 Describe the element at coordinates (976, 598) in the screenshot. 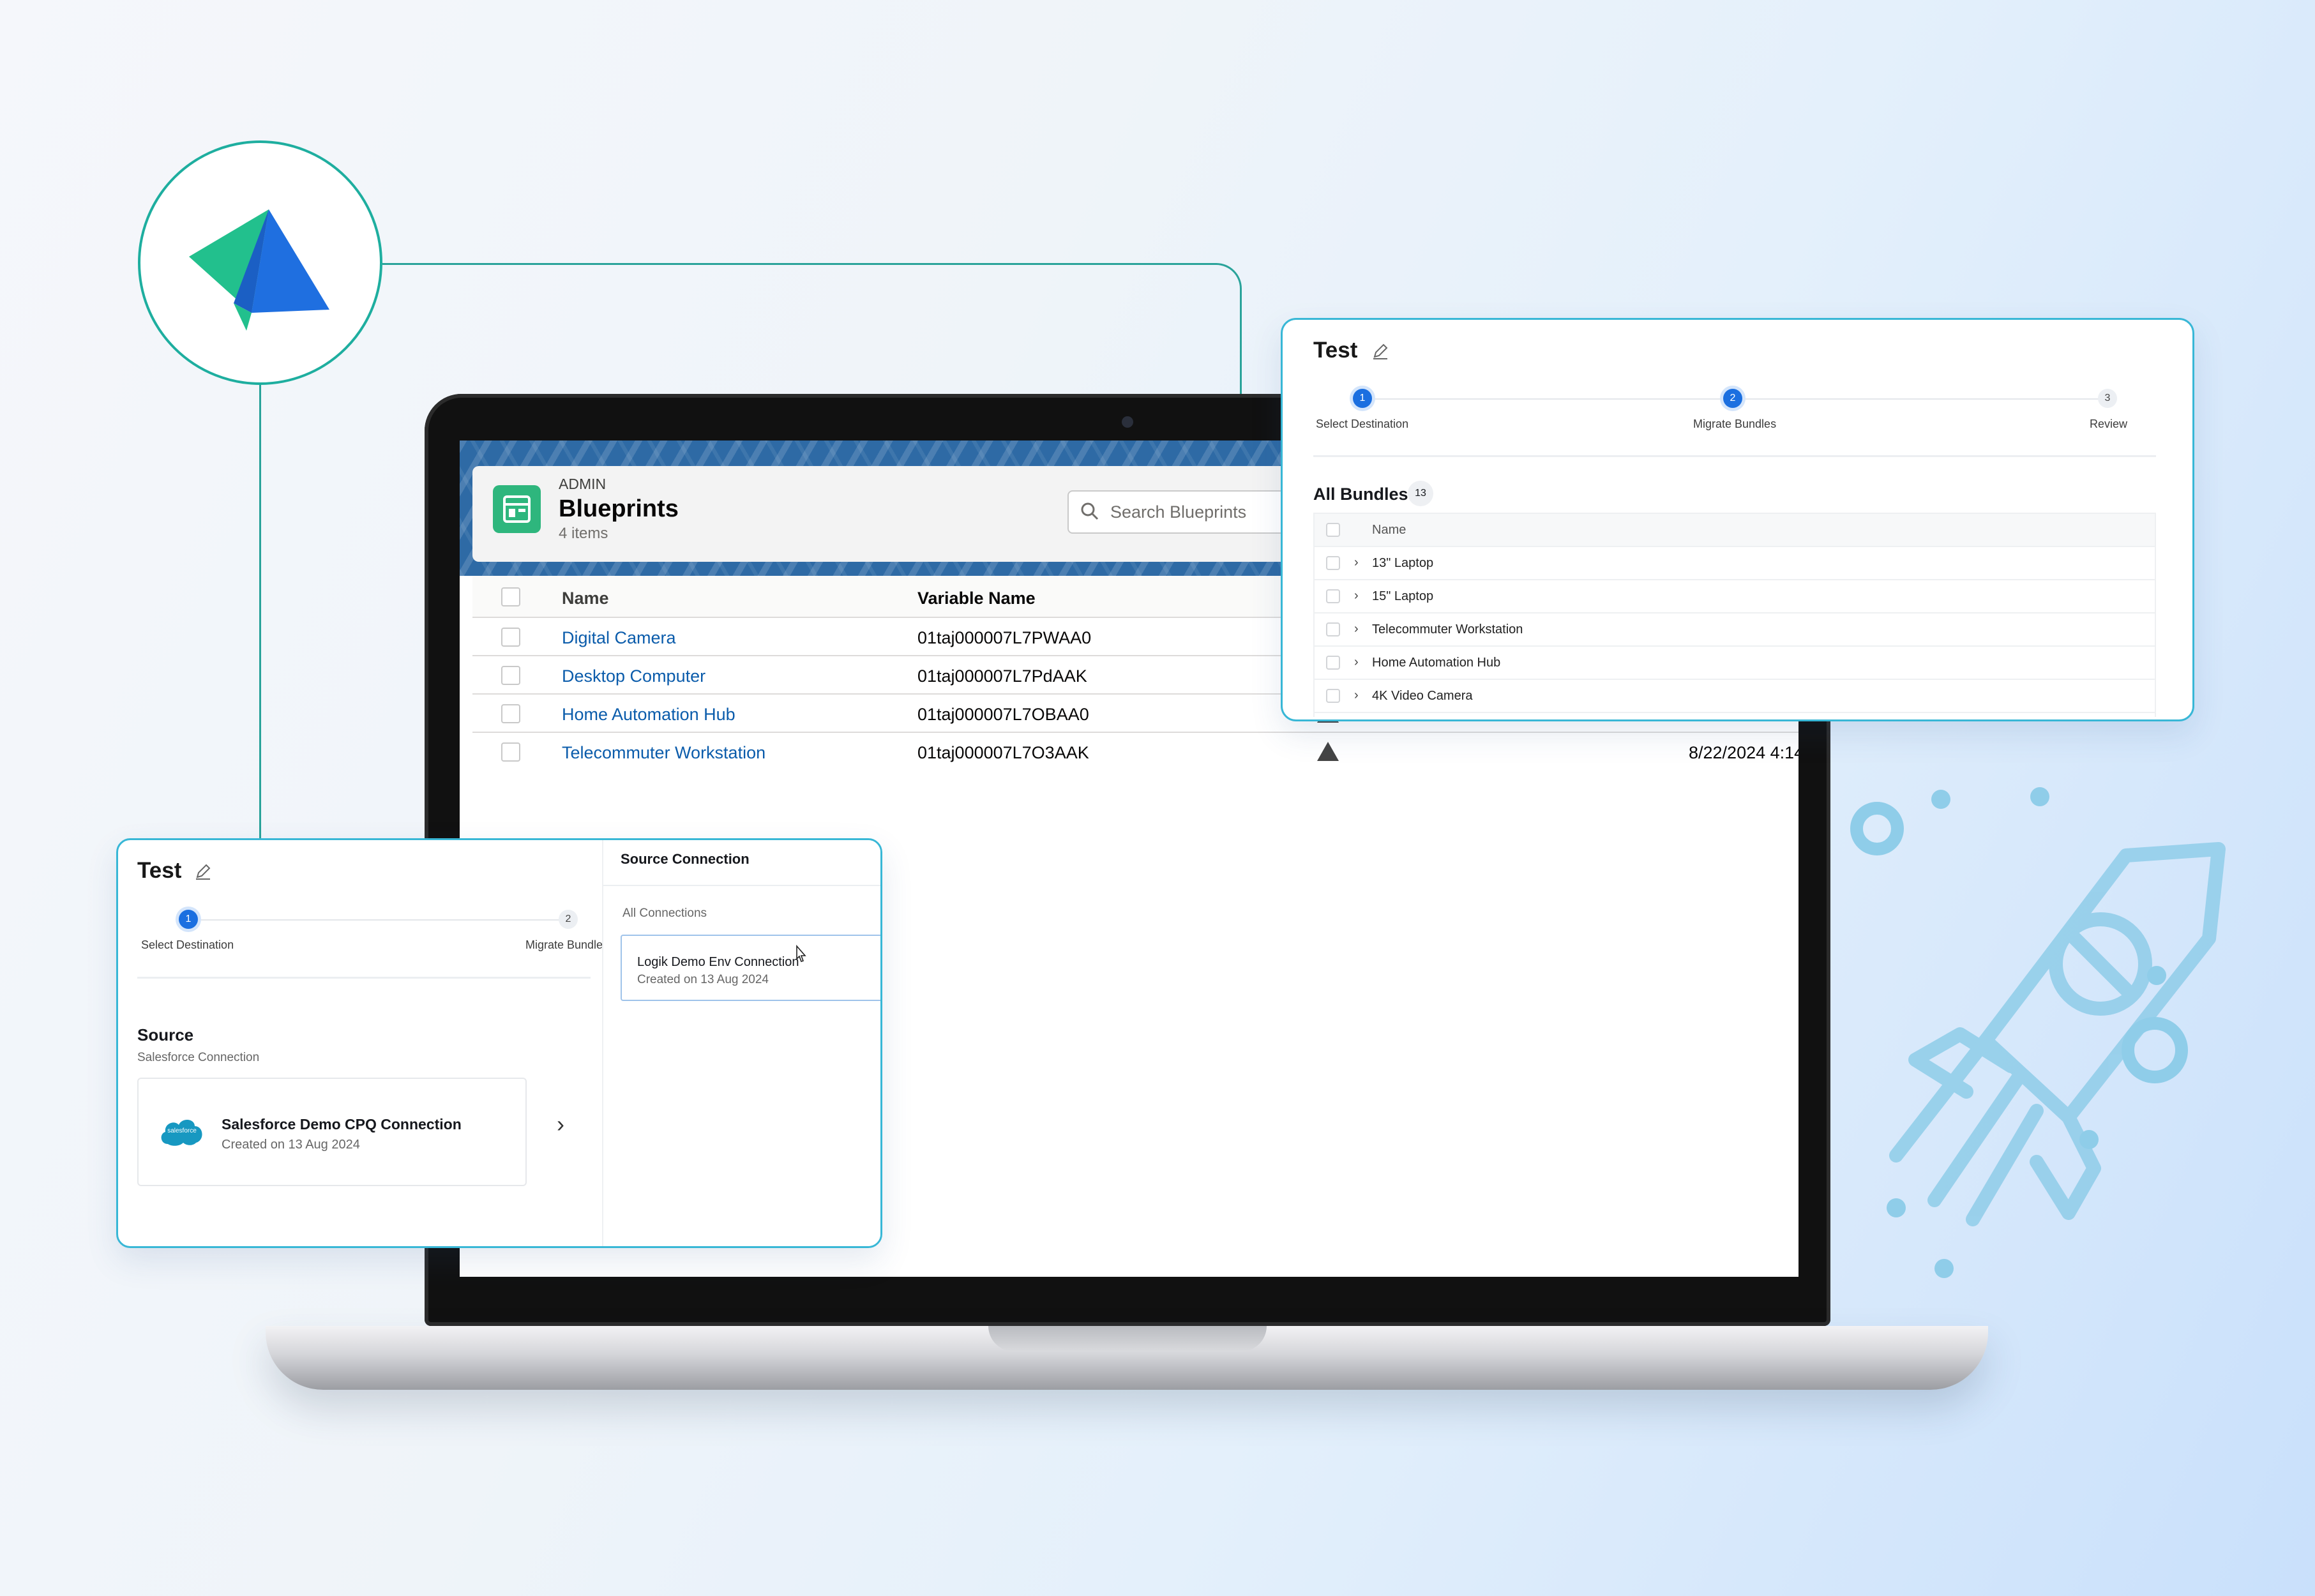

I see `column-header-variable-name: Variable Name` at that location.